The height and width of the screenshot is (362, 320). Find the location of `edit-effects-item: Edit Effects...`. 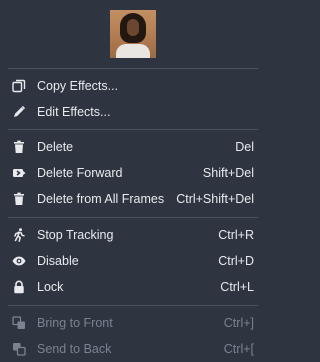

edit-effects-item: Edit Effects... is located at coordinates (133, 112).